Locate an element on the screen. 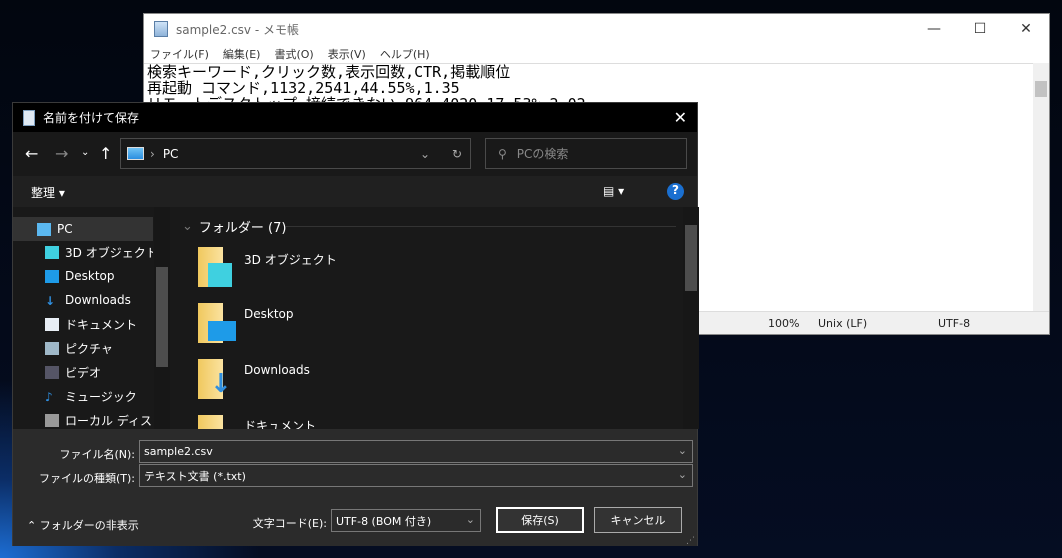  hide-folders-button: ⌃ フォルダーの非表示 is located at coordinates (83, 525).